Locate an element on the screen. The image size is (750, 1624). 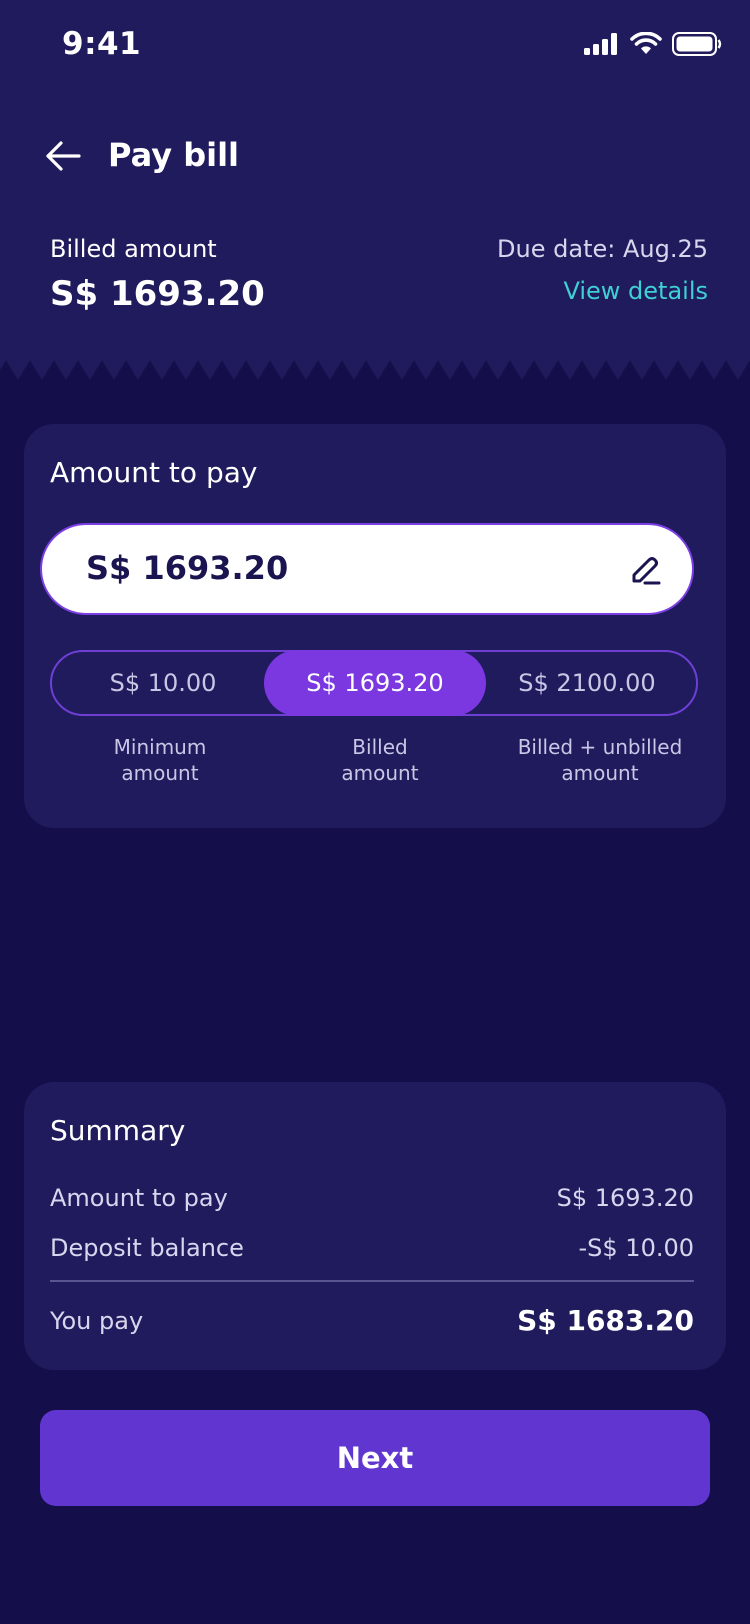
summary-row-value: S$ 1693.20 is located at coordinates (625, 1198).